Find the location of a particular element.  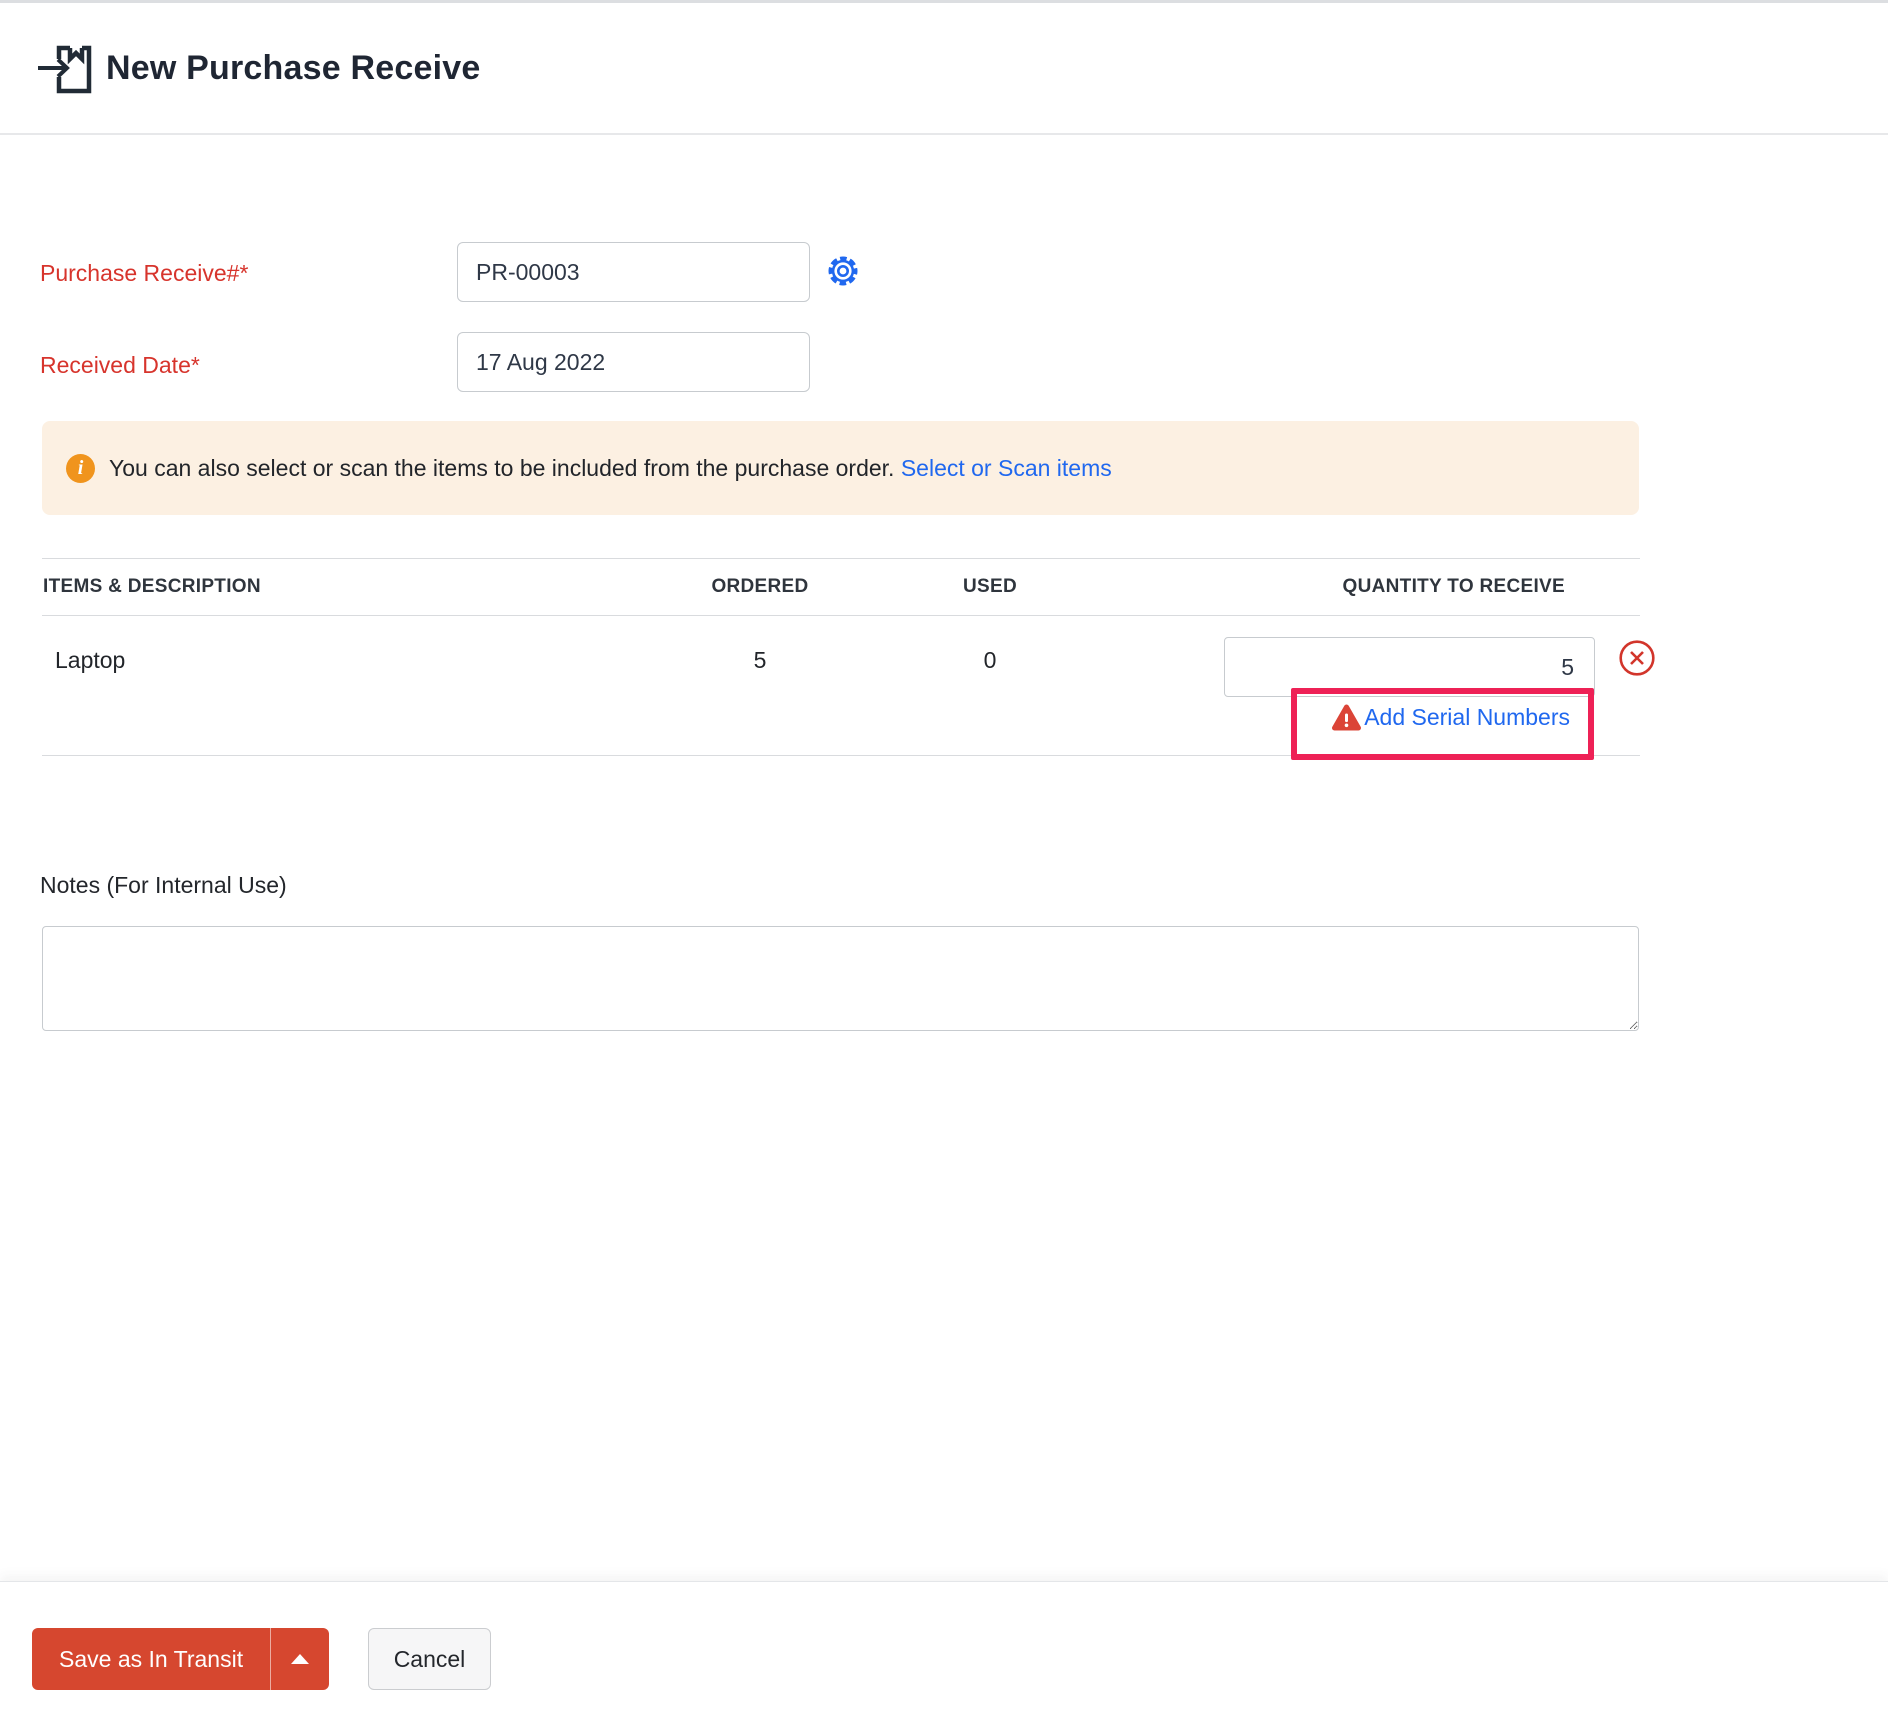

notes-textarea is located at coordinates (840, 978).